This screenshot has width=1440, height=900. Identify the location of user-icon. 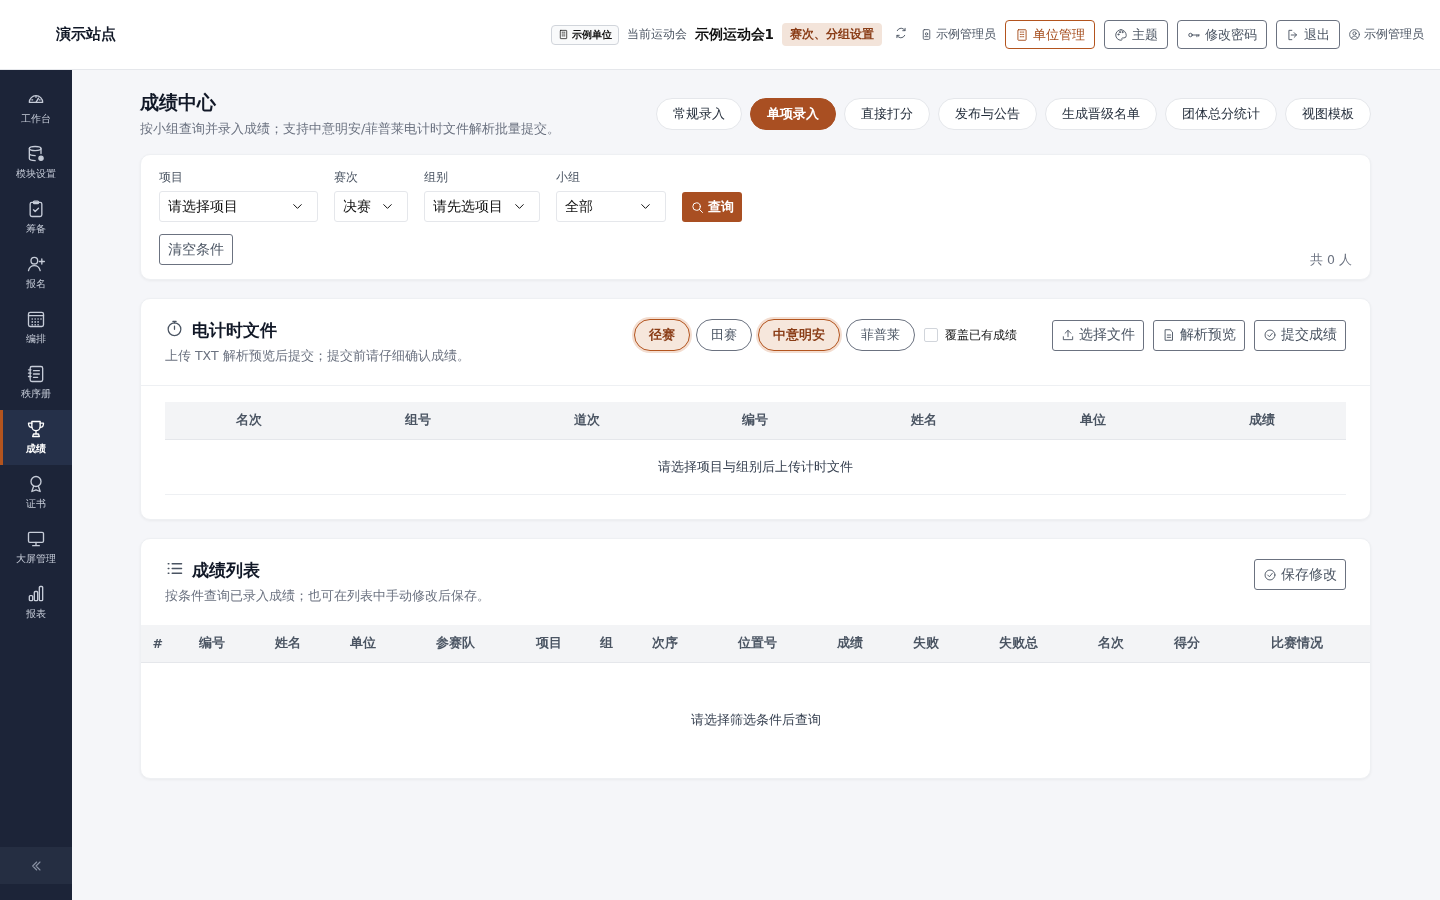
(1354, 34).